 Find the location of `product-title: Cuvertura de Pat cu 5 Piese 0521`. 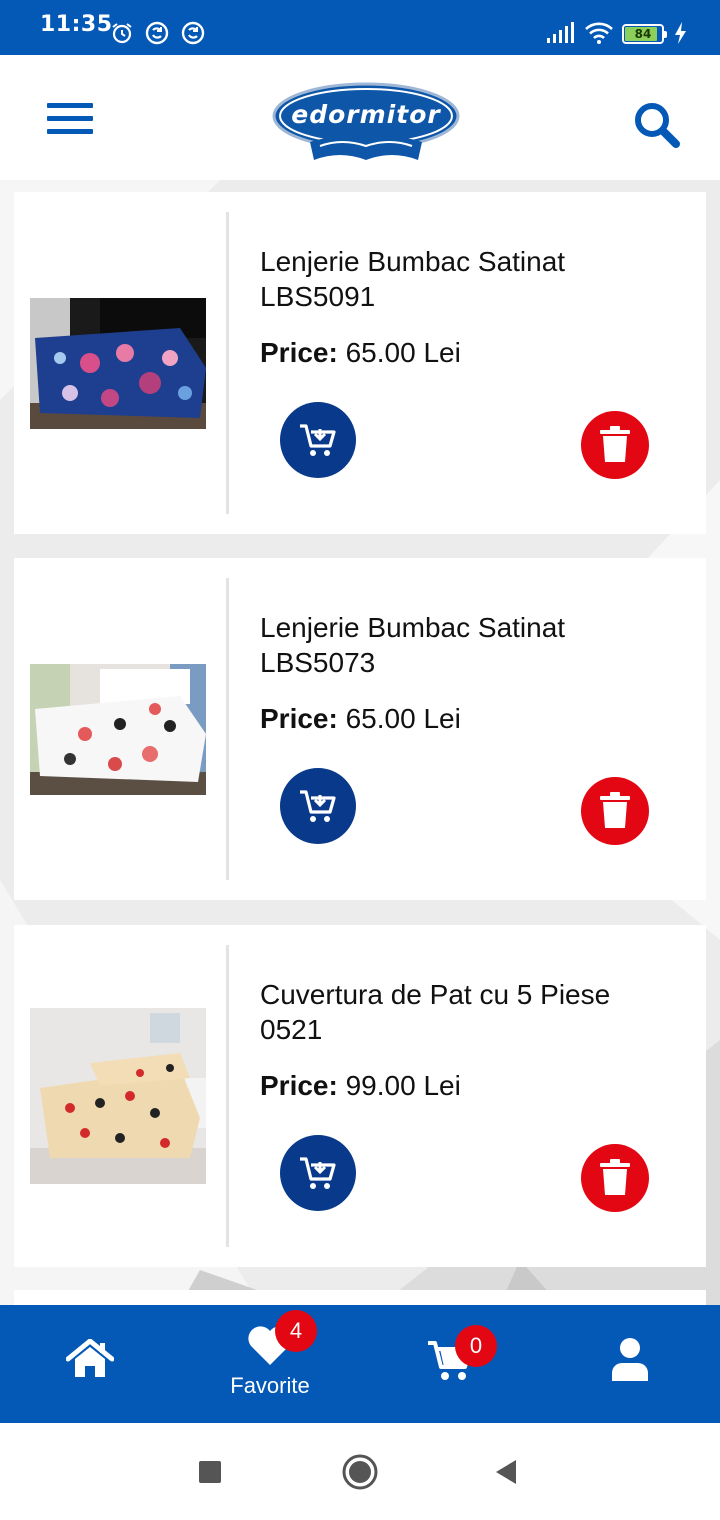

product-title: Cuvertura de Pat cu 5 Piese 0521 is located at coordinates (470, 1012).